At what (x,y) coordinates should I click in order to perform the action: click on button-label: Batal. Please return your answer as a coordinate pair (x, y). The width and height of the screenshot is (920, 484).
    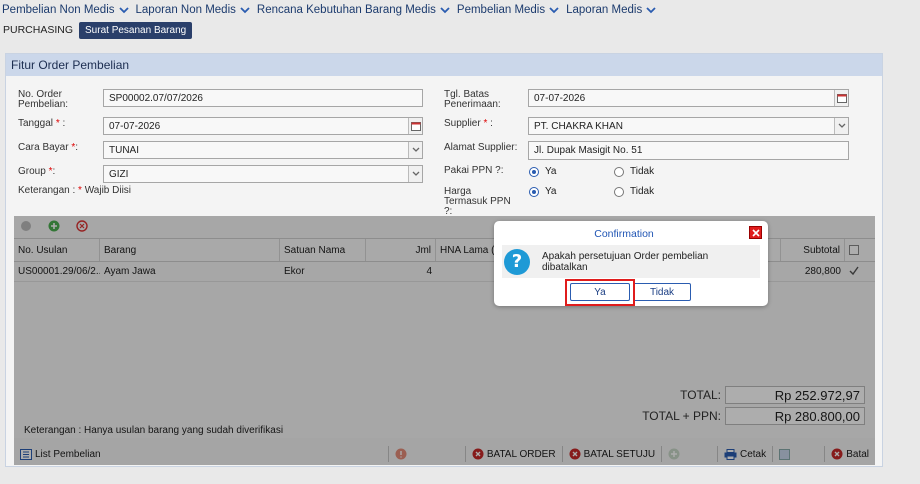
    Looking at the image, I should click on (858, 454).